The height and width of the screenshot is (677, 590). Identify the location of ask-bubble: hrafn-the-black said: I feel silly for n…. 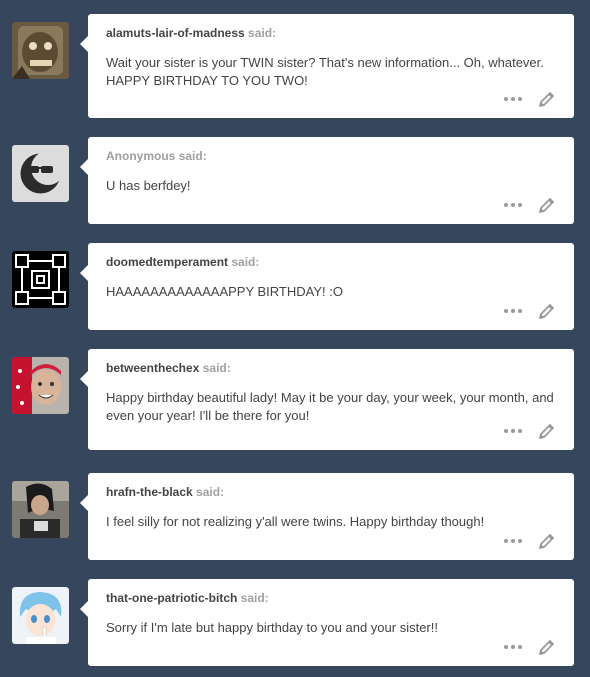
(327, 516).